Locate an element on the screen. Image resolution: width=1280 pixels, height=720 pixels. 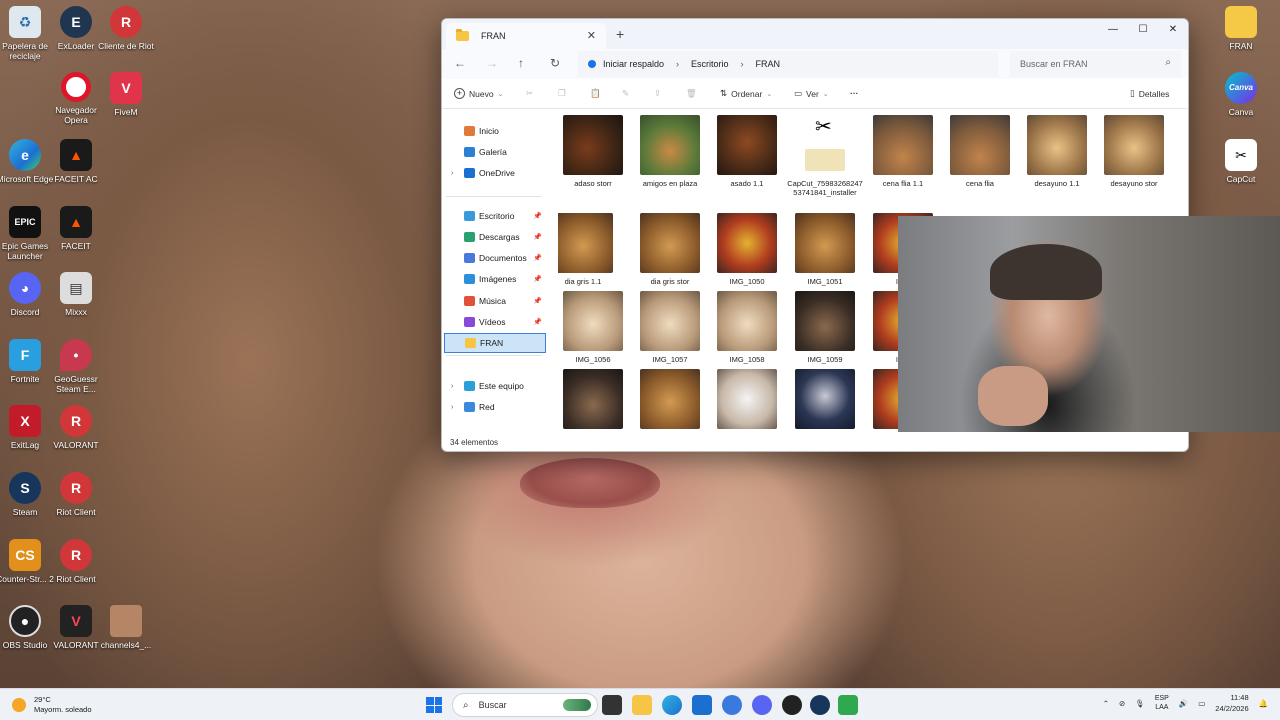
back-arrow-icon: ← is located at coordinates (460, 63).